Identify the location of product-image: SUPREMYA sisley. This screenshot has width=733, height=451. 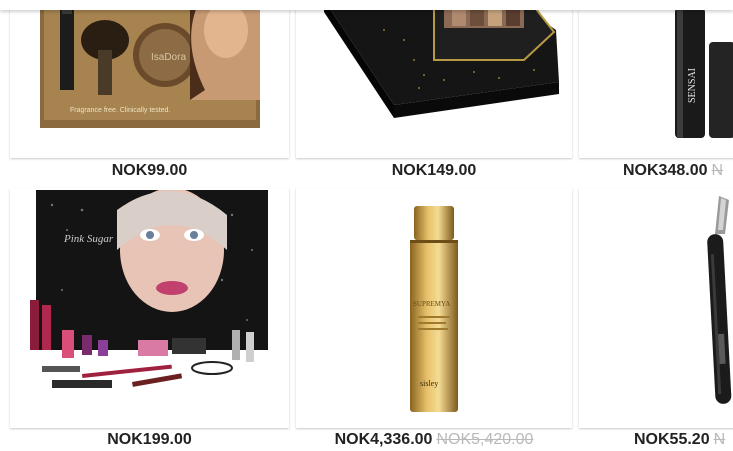
(434, 311).